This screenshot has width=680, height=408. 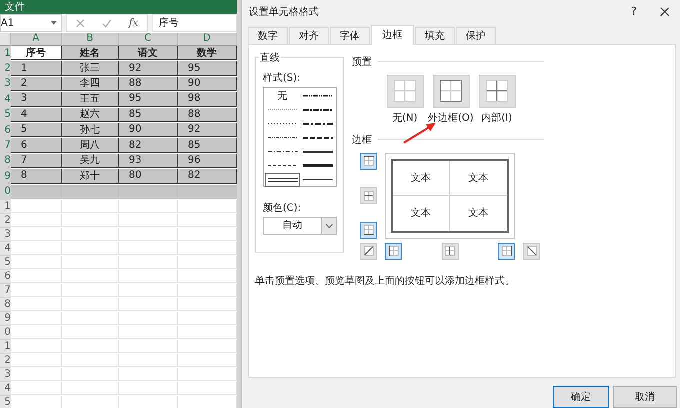 I want to click on line-style-list: 无, so click(x=300, y=136).